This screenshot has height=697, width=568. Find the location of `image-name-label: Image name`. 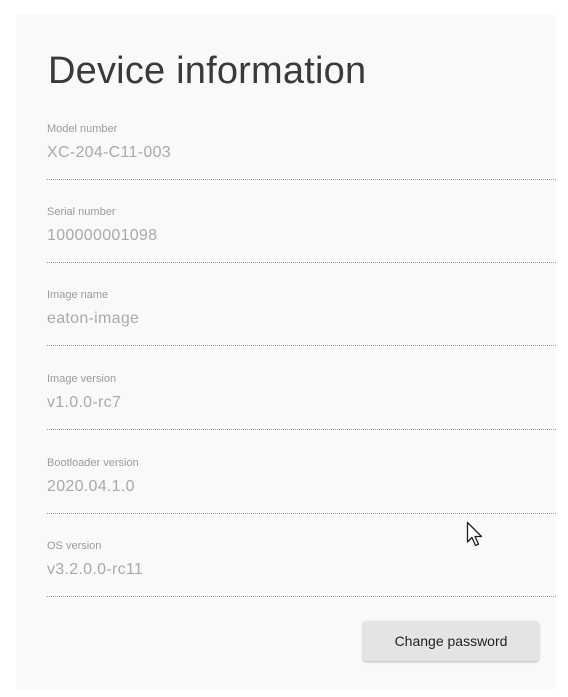

image-name-label: Image name is located at coordinates (78, 295).